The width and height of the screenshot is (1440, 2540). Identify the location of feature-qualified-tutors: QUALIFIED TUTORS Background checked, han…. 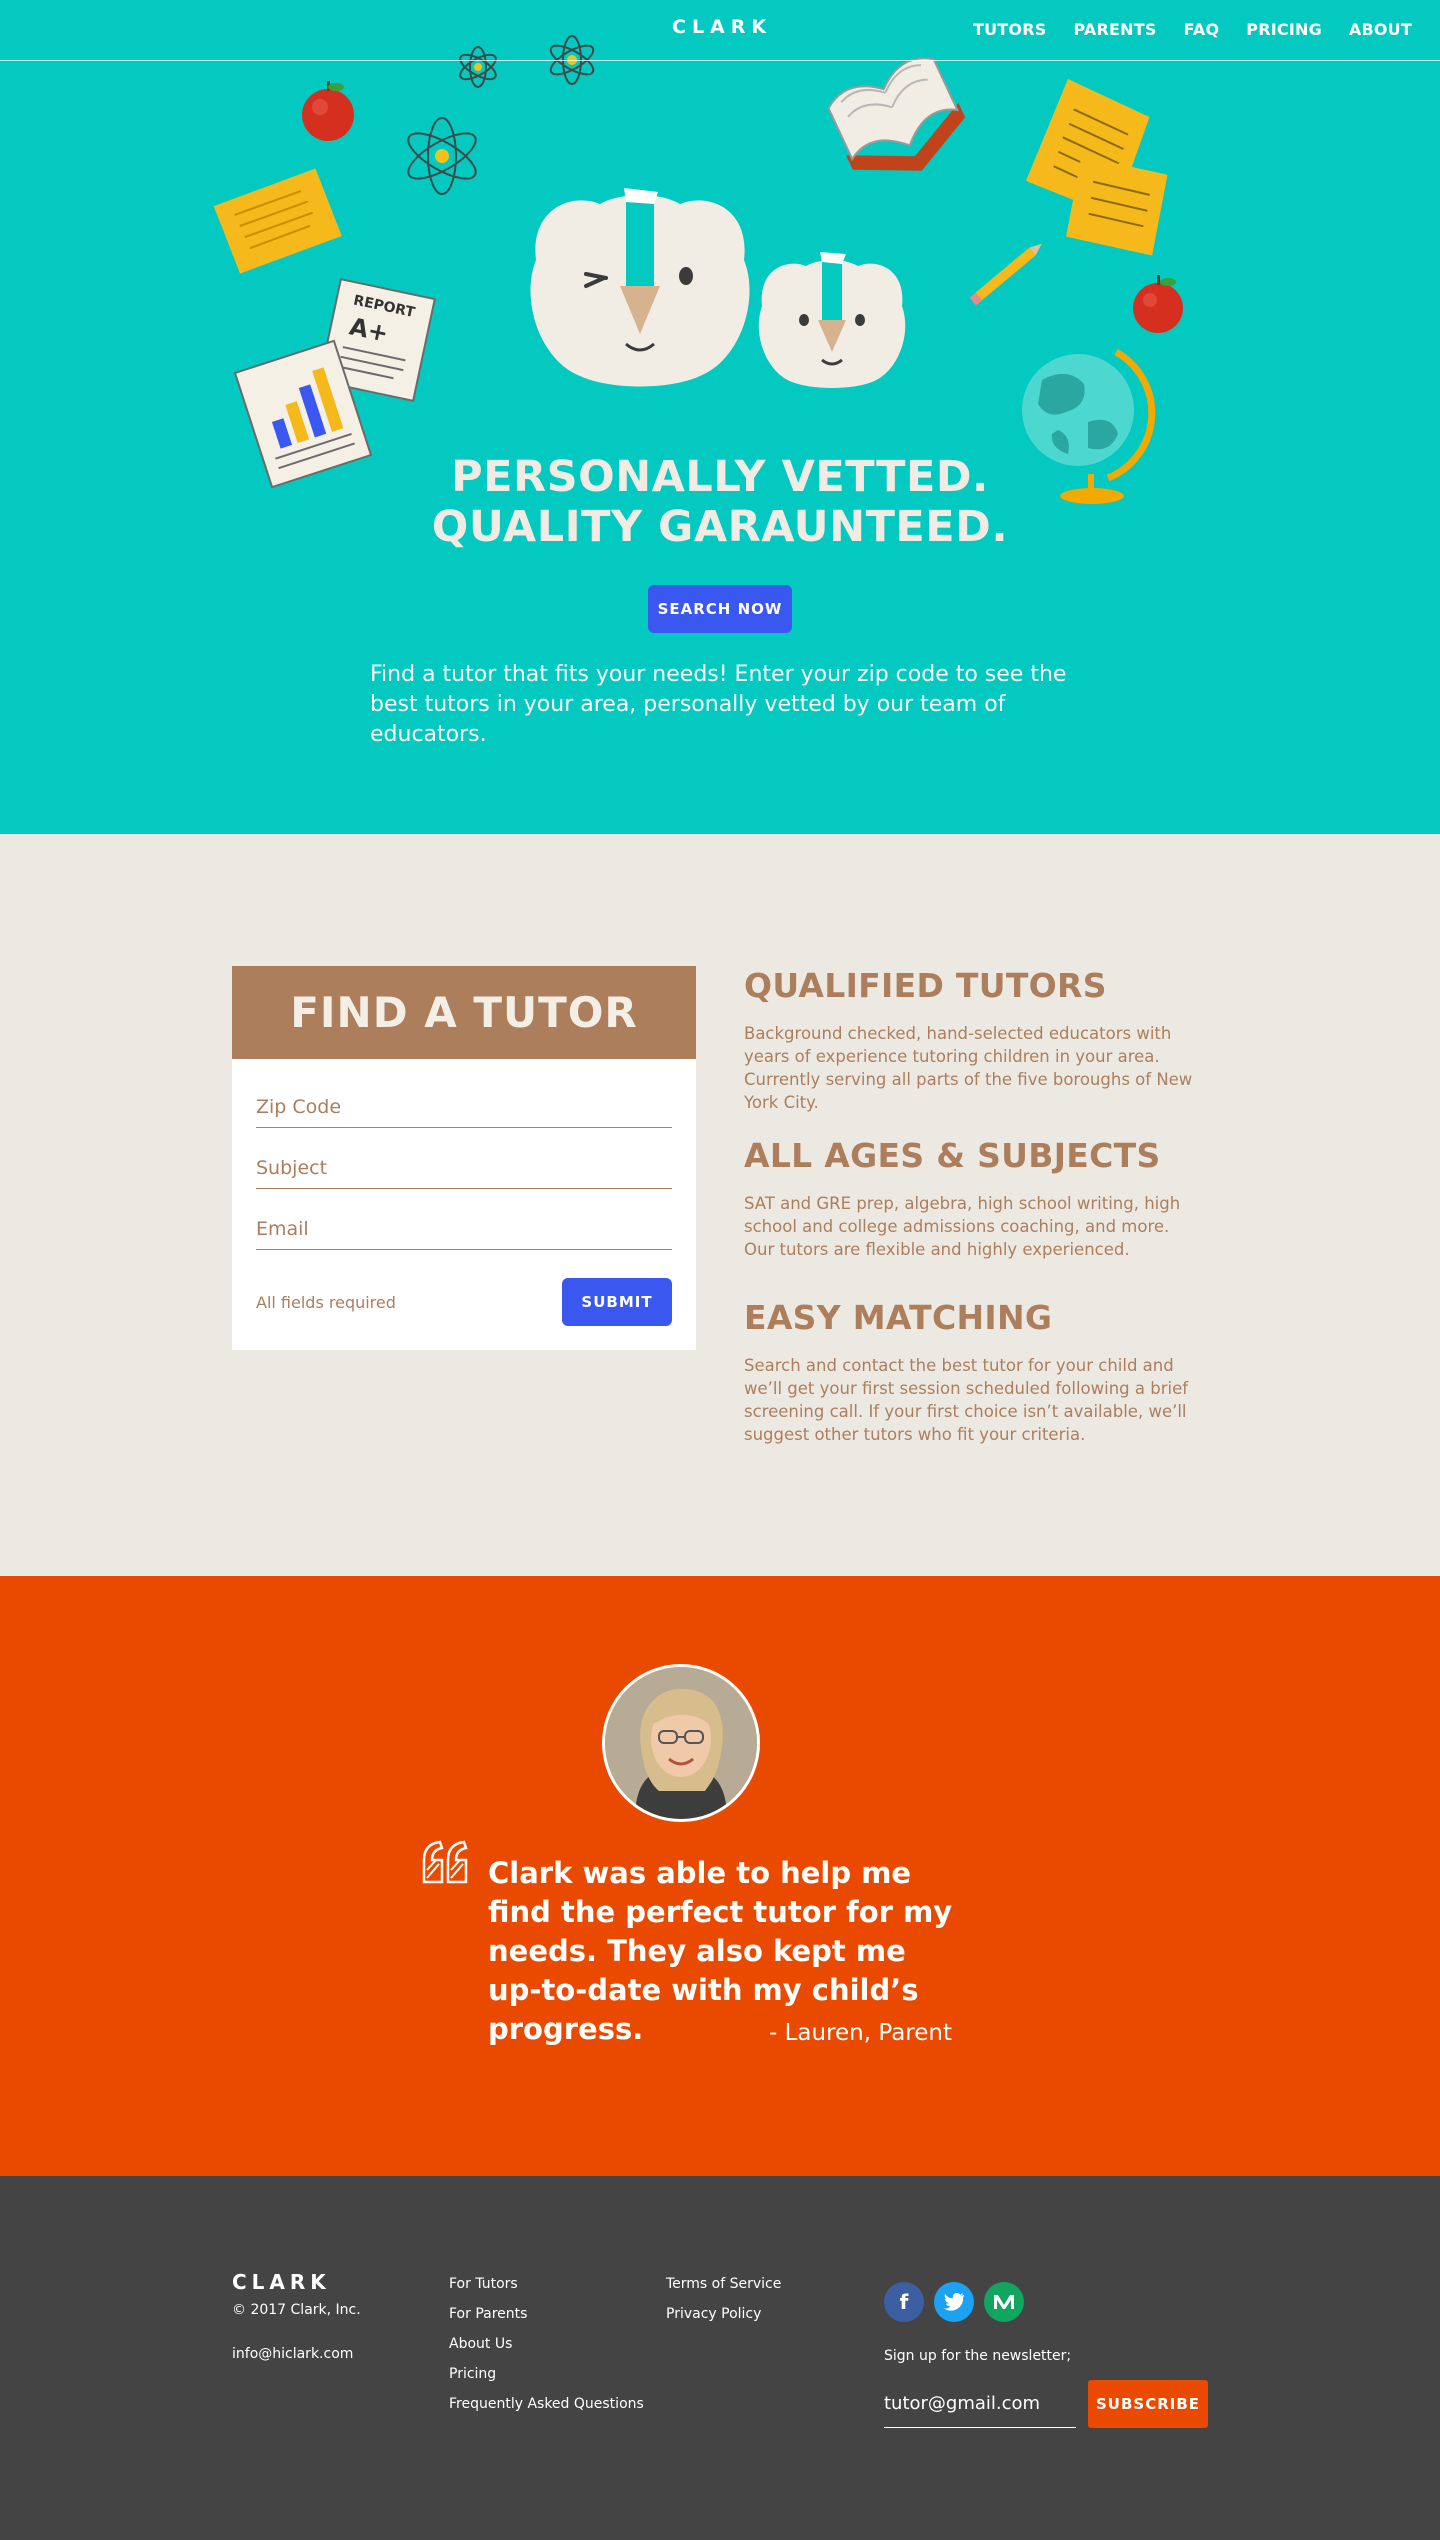
(974, 1040).